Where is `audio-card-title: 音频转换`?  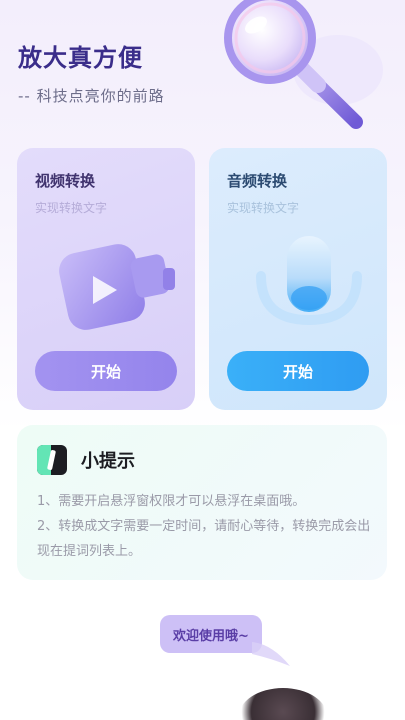 audio-card-title: 音频转换 is located at coordinates (257, 181).